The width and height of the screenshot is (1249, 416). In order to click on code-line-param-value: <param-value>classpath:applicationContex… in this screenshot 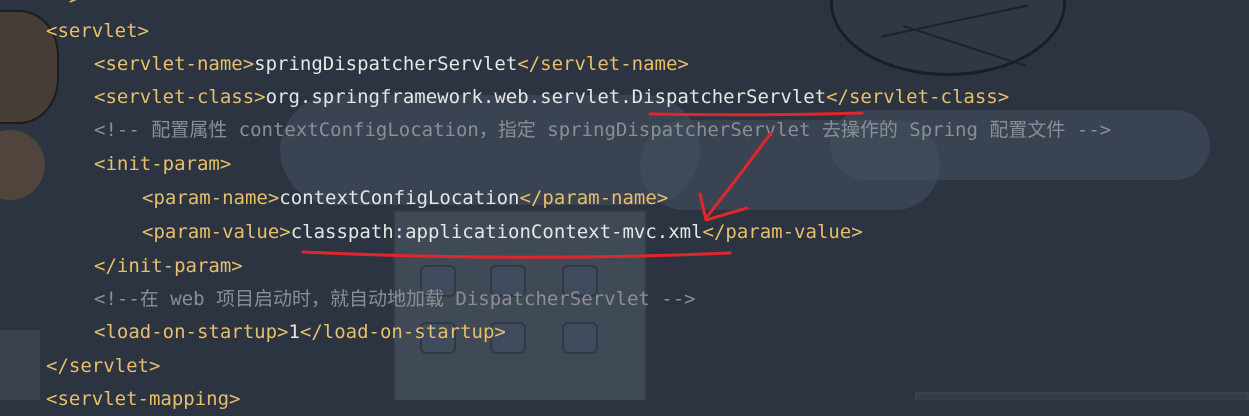, I will do `click(502, 232)`.